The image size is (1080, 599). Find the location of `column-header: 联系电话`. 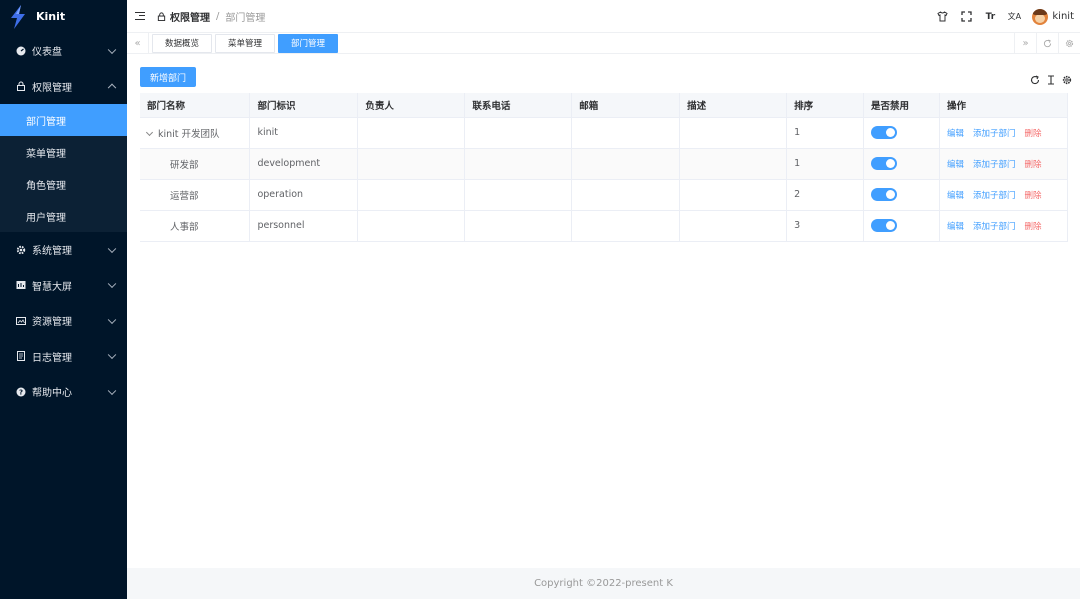

column-header: 联系电话 is located at coordinates (518, 105).